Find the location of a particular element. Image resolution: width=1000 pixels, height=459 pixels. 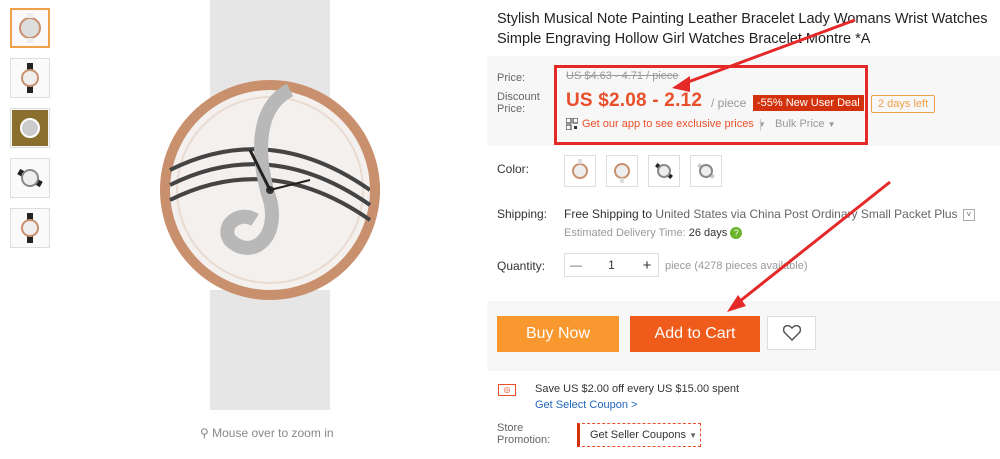

annotation-arrows is located at coordinates (781, 165).